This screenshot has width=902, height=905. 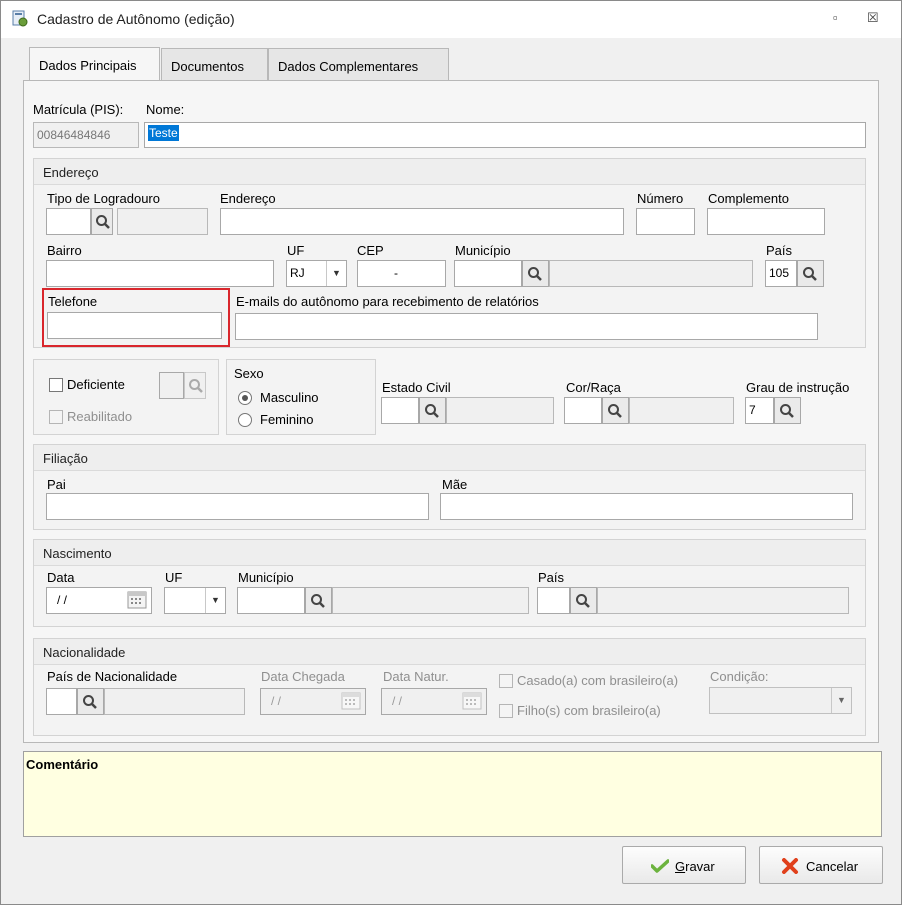 I want to click on tipo-logradouro-search-button, so click(x=102, y=221).